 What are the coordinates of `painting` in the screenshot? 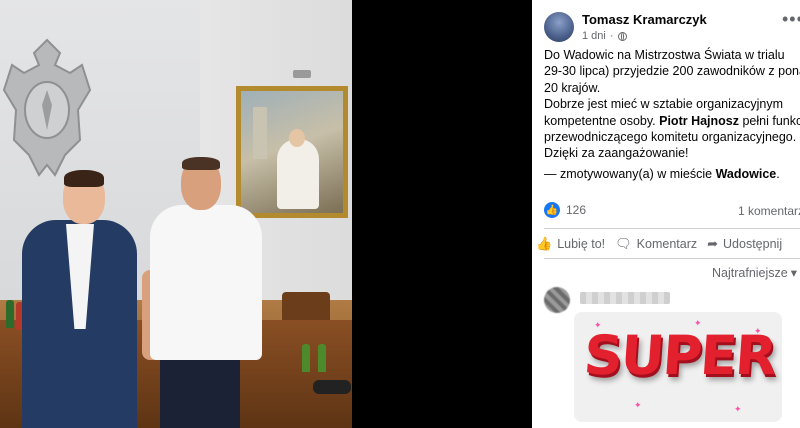 It's located at (292, 152).